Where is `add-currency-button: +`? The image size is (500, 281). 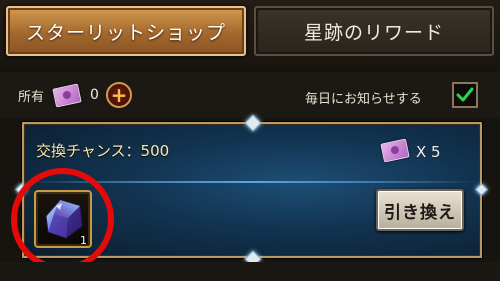
add-currency-button: + is located at coordinates (119, 95).